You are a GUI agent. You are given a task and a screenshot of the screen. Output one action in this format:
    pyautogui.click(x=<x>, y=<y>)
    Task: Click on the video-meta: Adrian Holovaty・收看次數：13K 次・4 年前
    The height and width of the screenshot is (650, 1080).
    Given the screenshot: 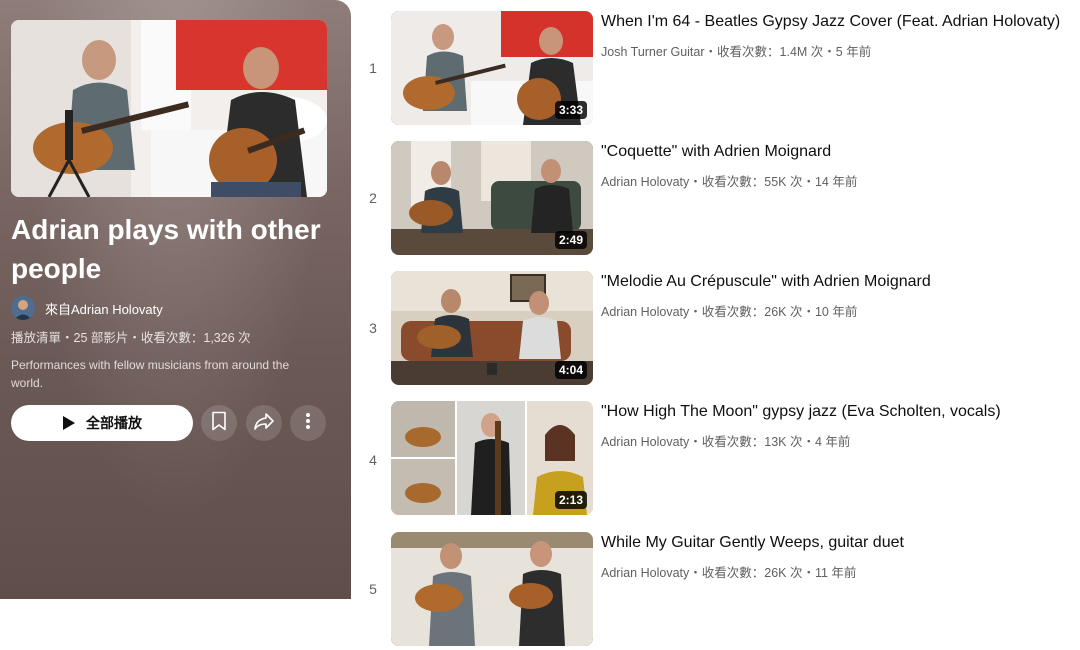 What is the action you would take?
    pyautogui.click(x=726, y=442)
    